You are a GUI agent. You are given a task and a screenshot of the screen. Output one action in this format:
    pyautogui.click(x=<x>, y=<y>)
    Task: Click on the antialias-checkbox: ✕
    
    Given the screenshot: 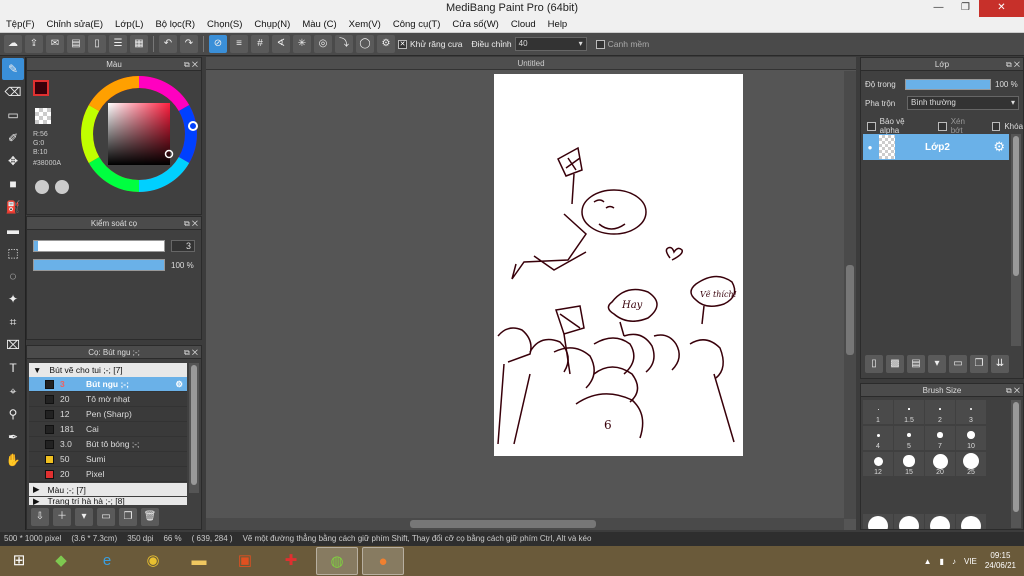 What is the action you would take?
    pyautogui.click(x=402, y=44)
    